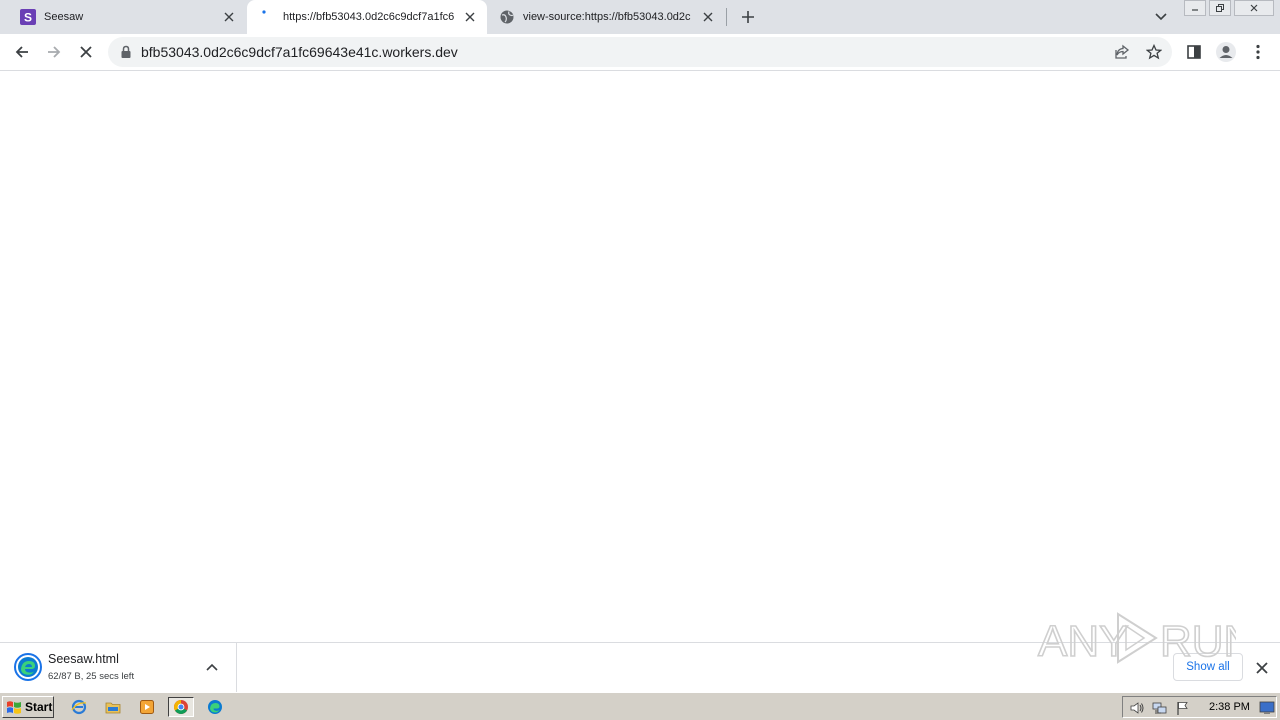 This screenshot has width=1280, height=720. I want to click on close-window-button, so click(1254, 8).